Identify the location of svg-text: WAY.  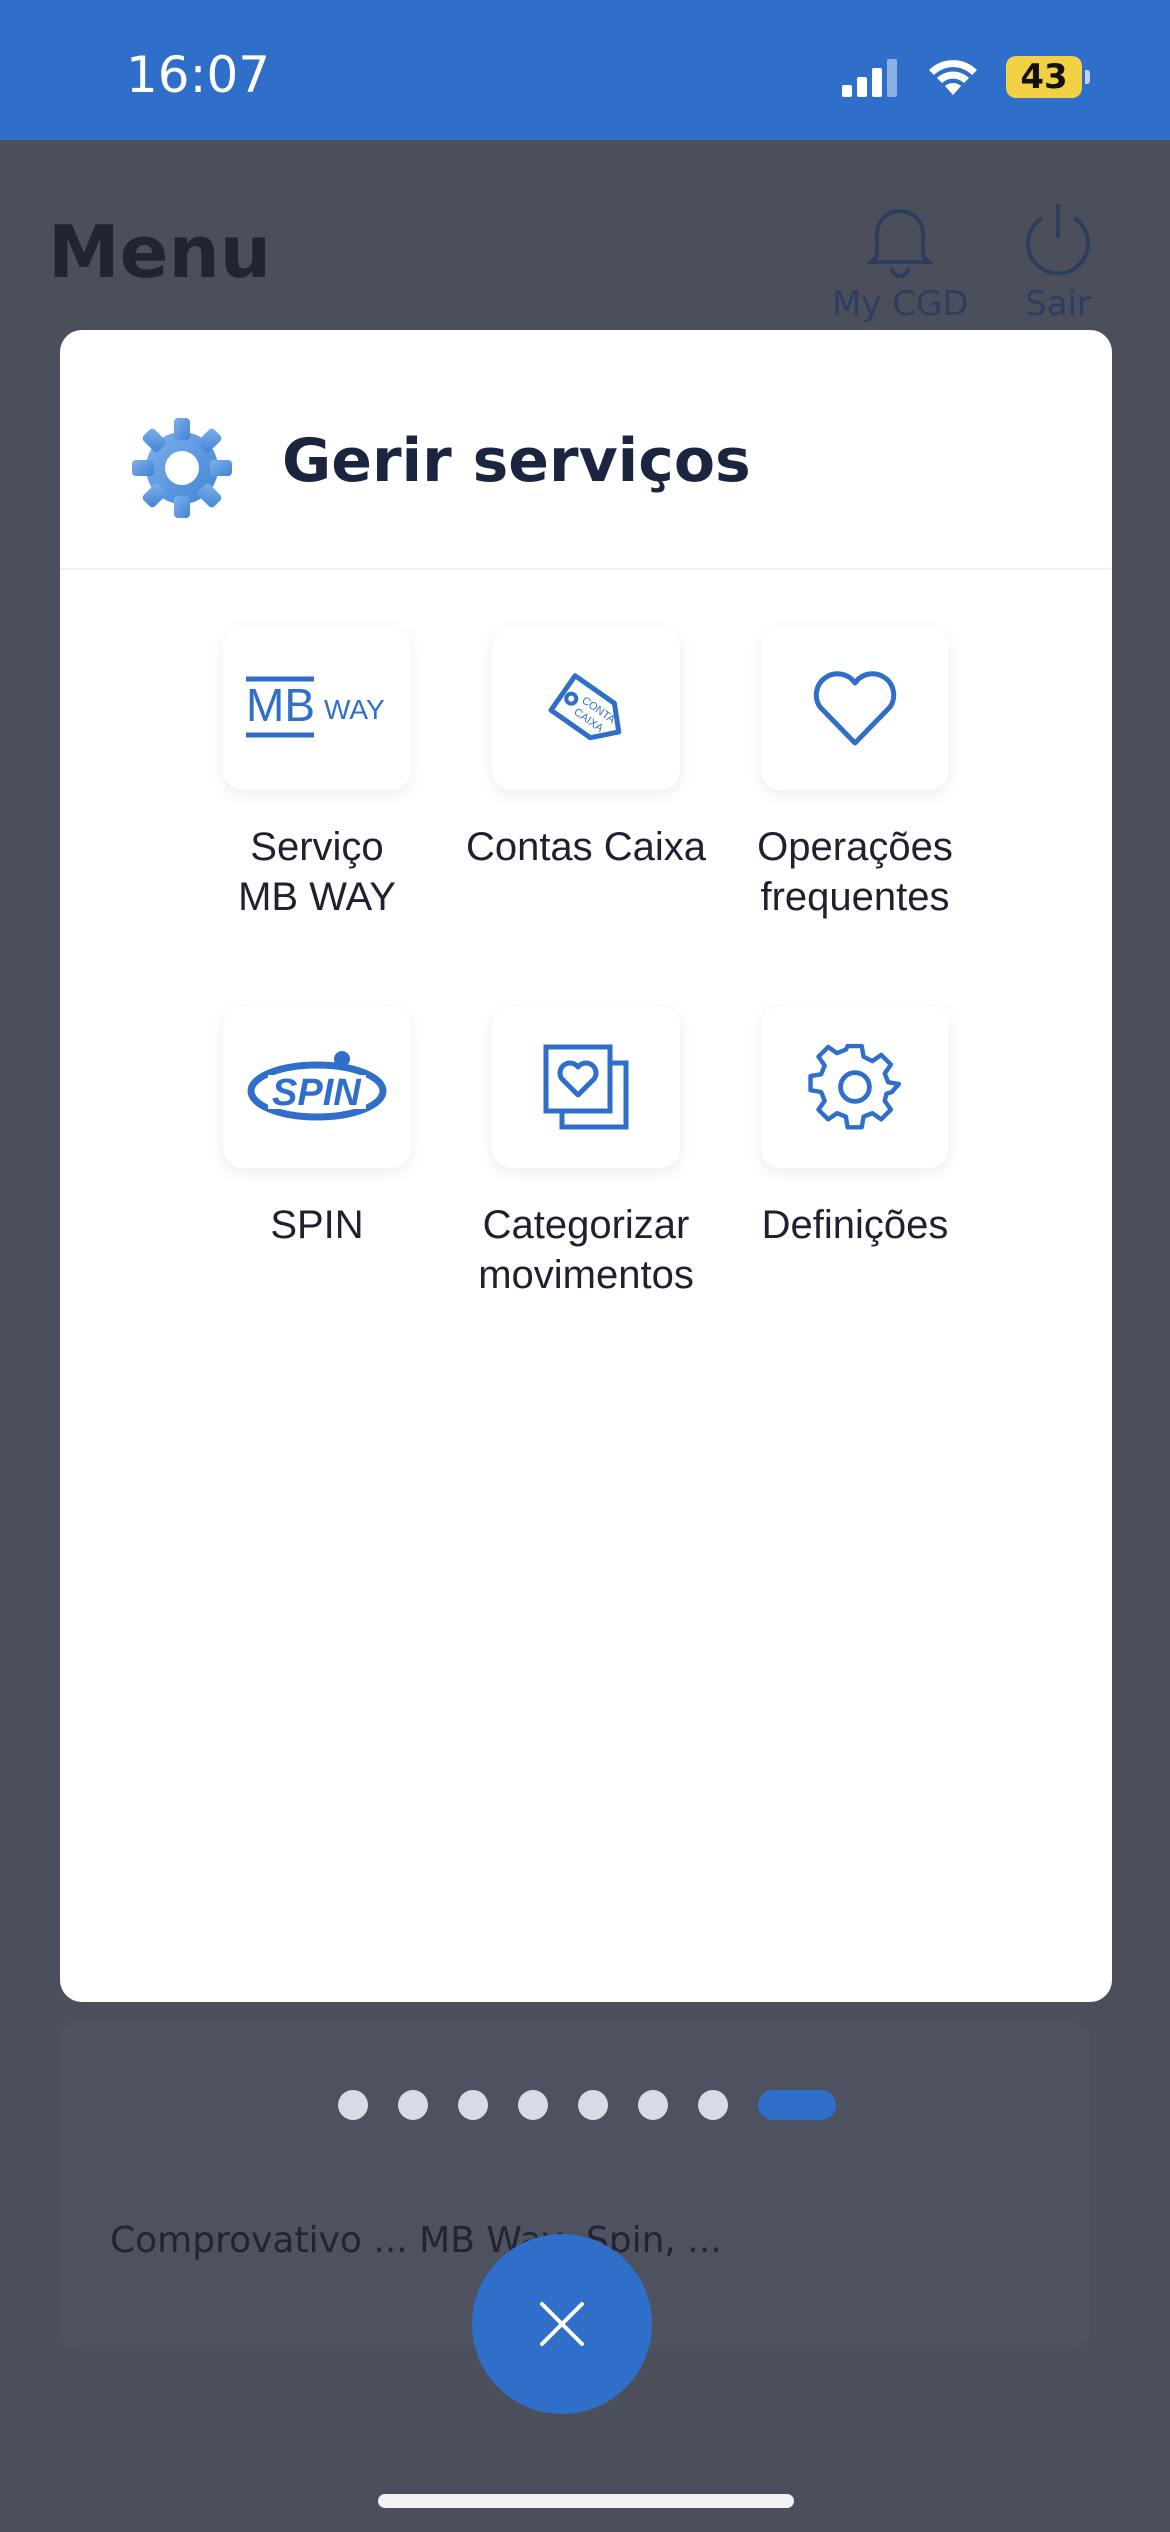
(354, 709).